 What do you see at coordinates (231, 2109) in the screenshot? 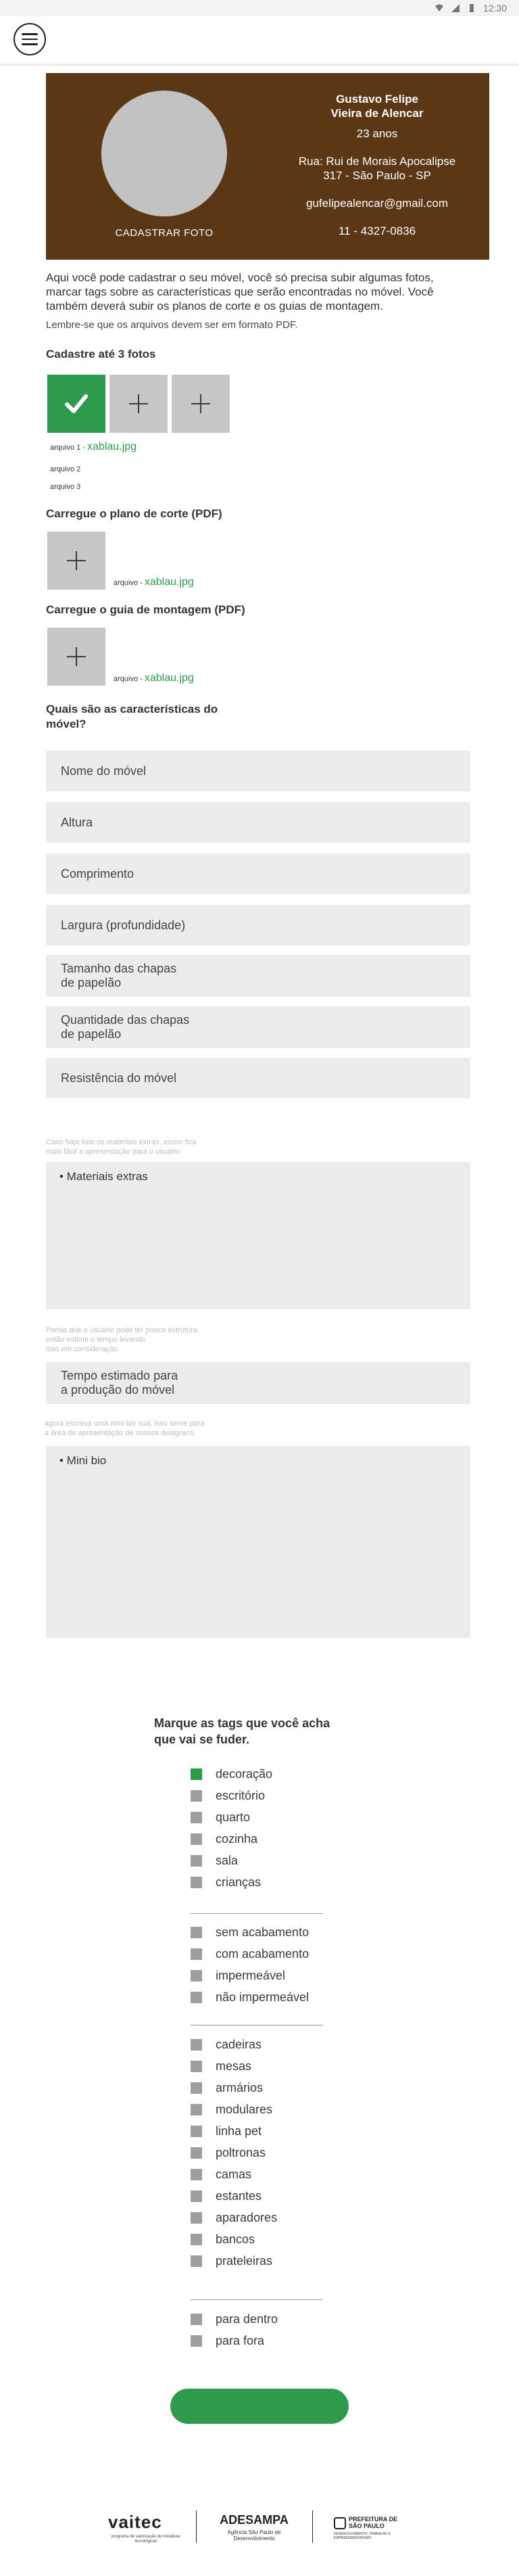
I see `tag-checkbox: modulares` at bounding box center [231, 2109].